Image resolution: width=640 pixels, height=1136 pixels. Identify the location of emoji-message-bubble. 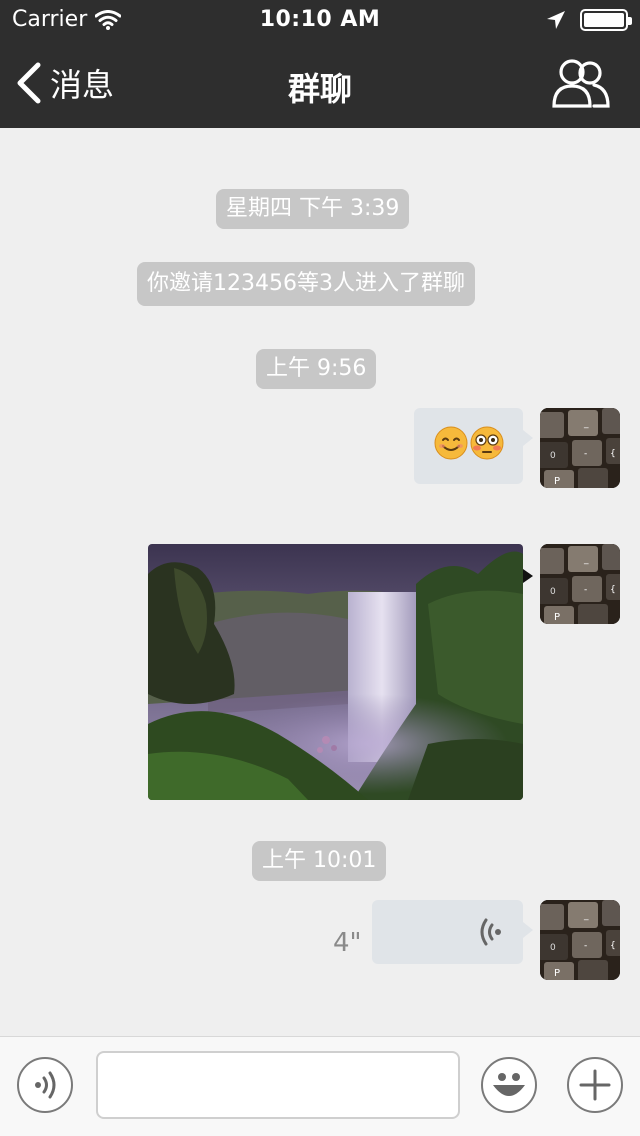
(473, 446).